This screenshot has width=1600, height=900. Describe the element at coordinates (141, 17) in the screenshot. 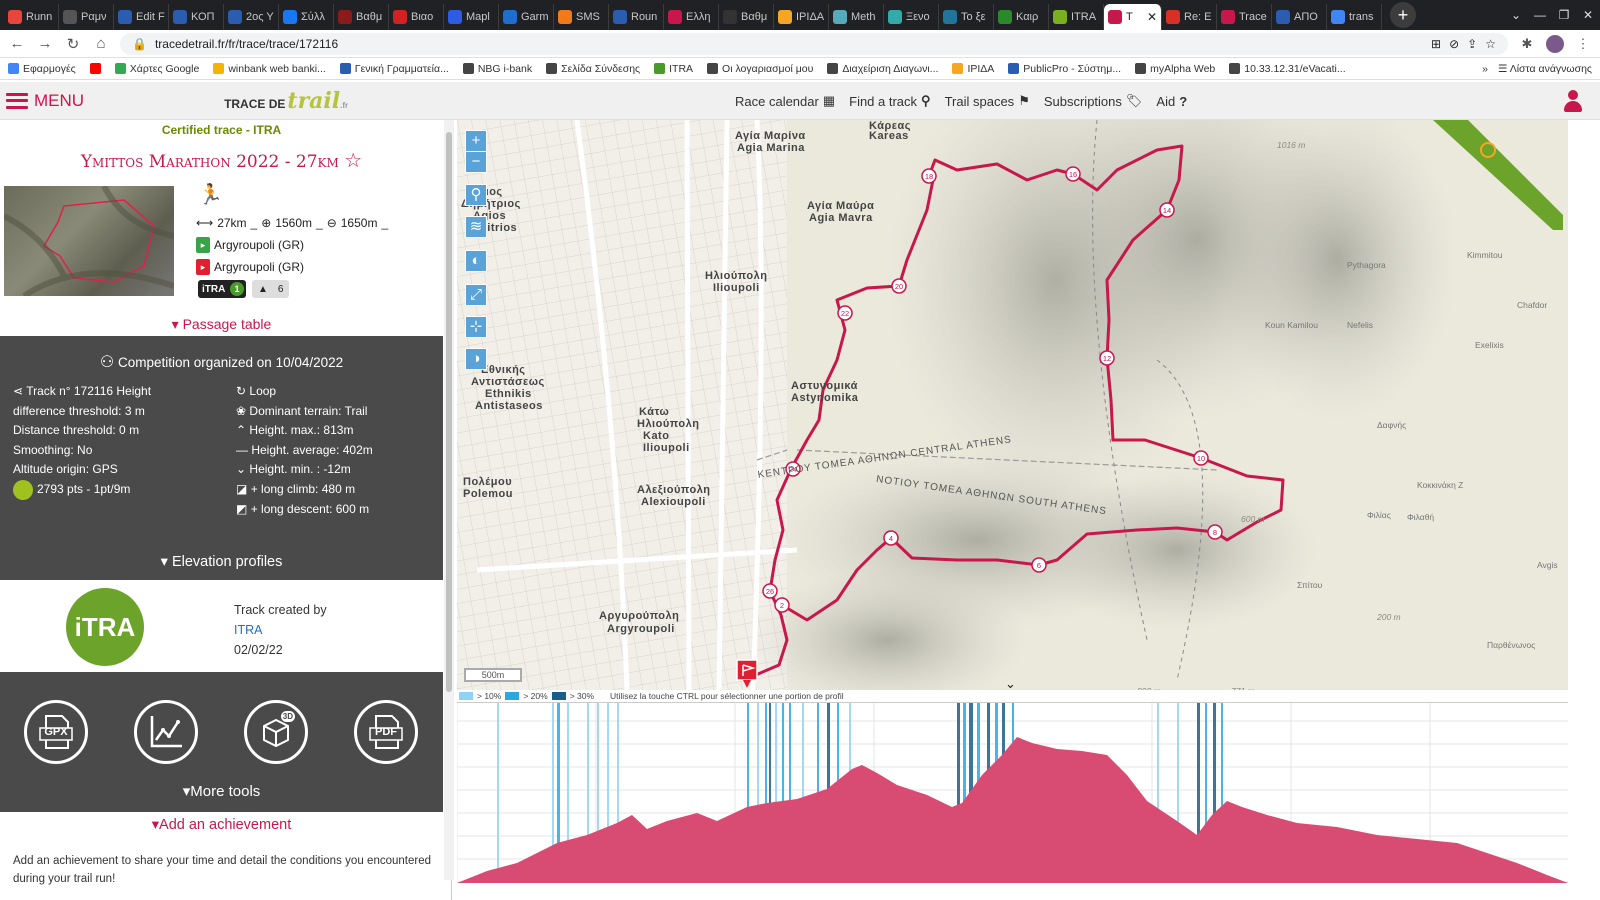

I see `browser-tab: Edit F` at that location.